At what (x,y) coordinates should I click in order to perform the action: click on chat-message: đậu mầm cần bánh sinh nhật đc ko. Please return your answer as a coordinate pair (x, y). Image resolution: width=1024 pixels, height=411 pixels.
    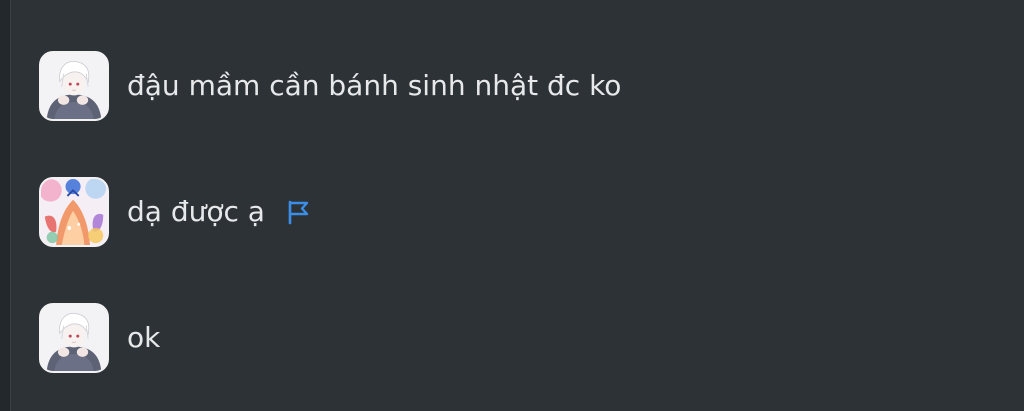
    Looking at the image, I should click on (330, 86).